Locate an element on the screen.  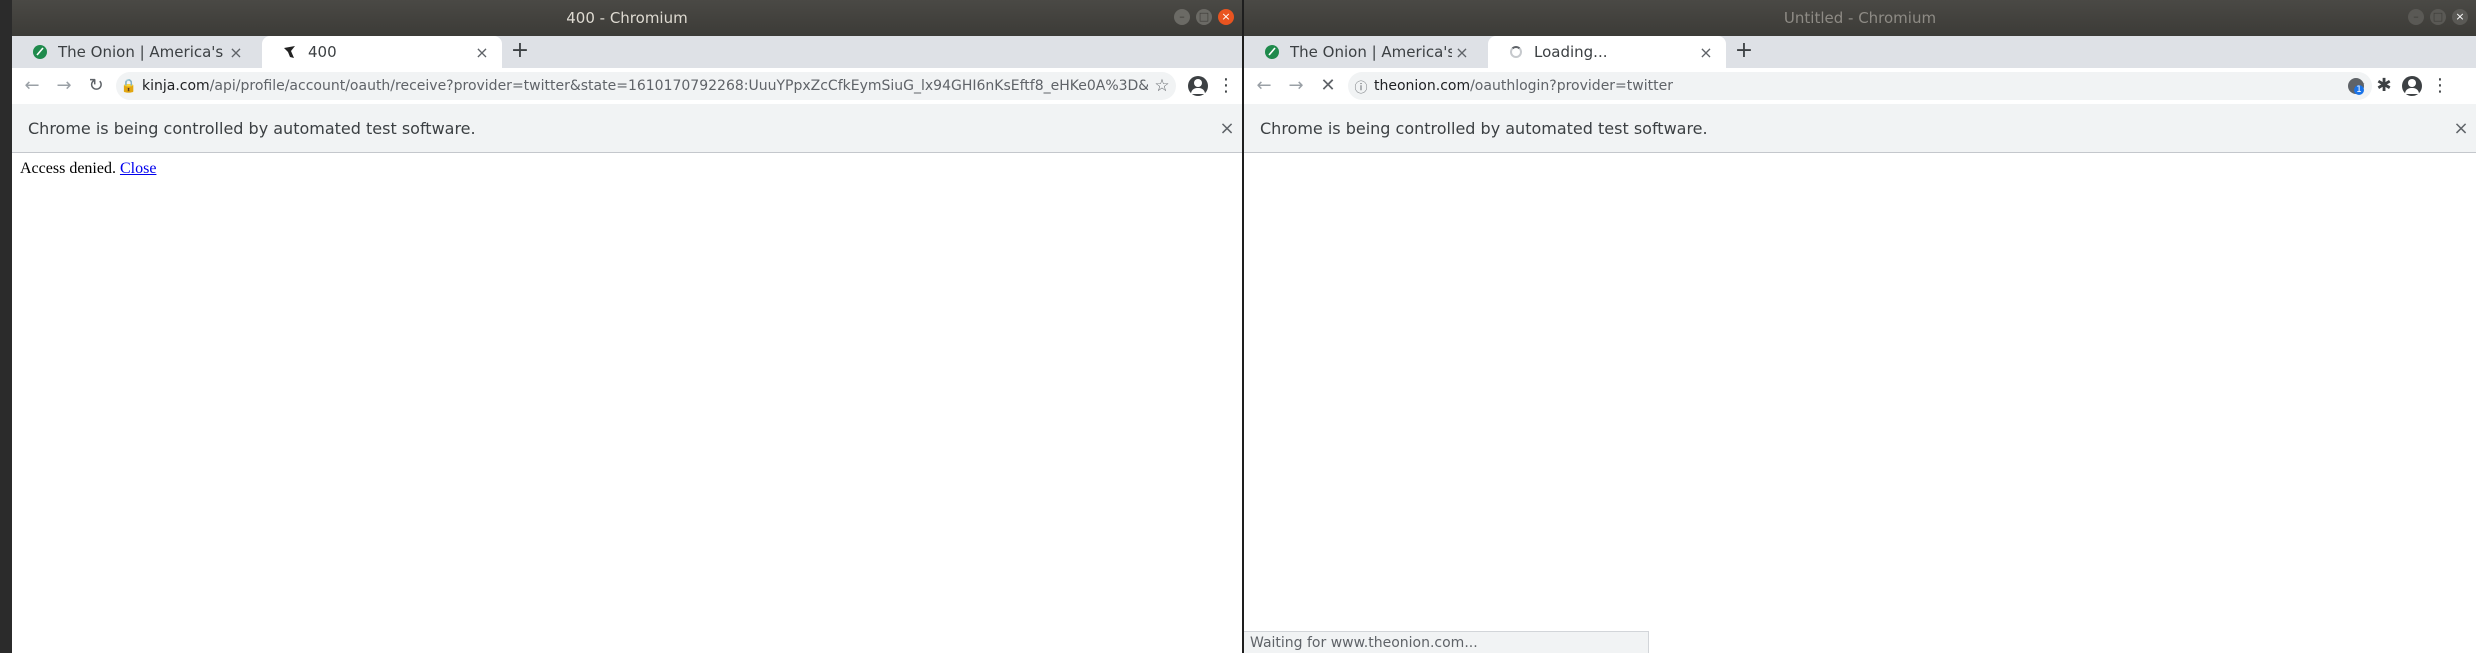
access-denied-text: Access denied. is located at coordinates (68, 168).